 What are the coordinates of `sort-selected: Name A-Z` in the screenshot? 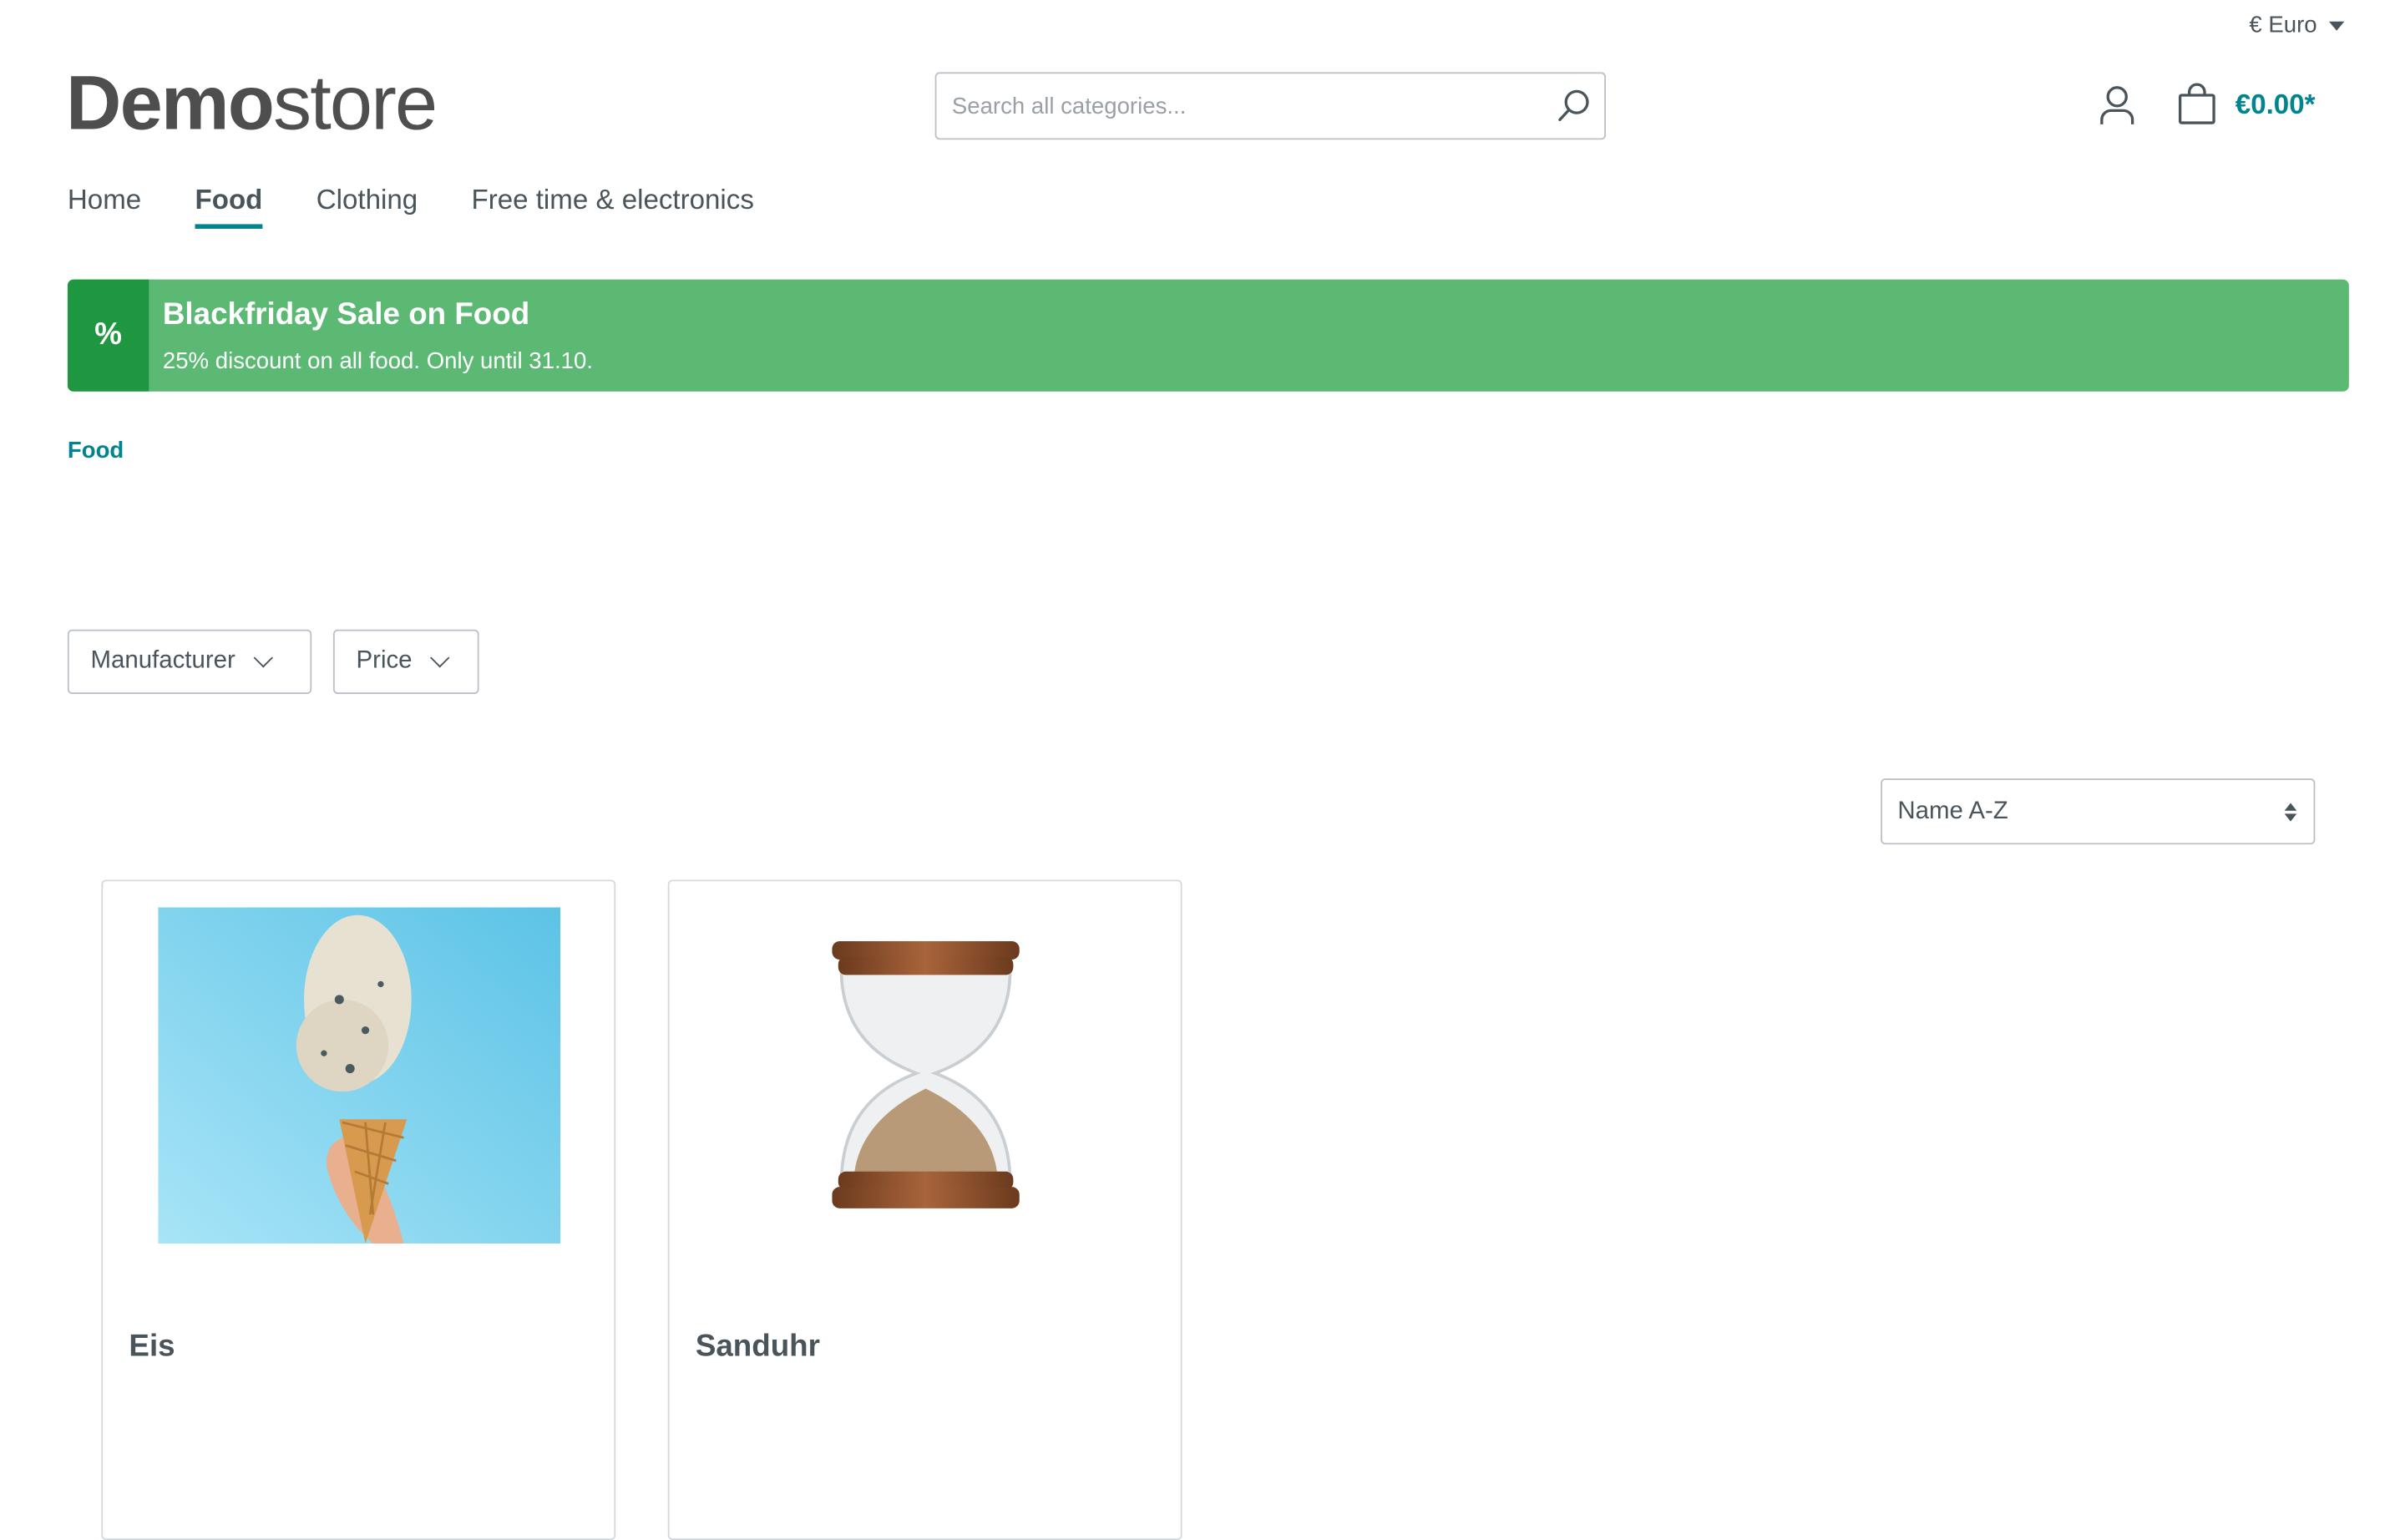 It's located at (1953, 811).